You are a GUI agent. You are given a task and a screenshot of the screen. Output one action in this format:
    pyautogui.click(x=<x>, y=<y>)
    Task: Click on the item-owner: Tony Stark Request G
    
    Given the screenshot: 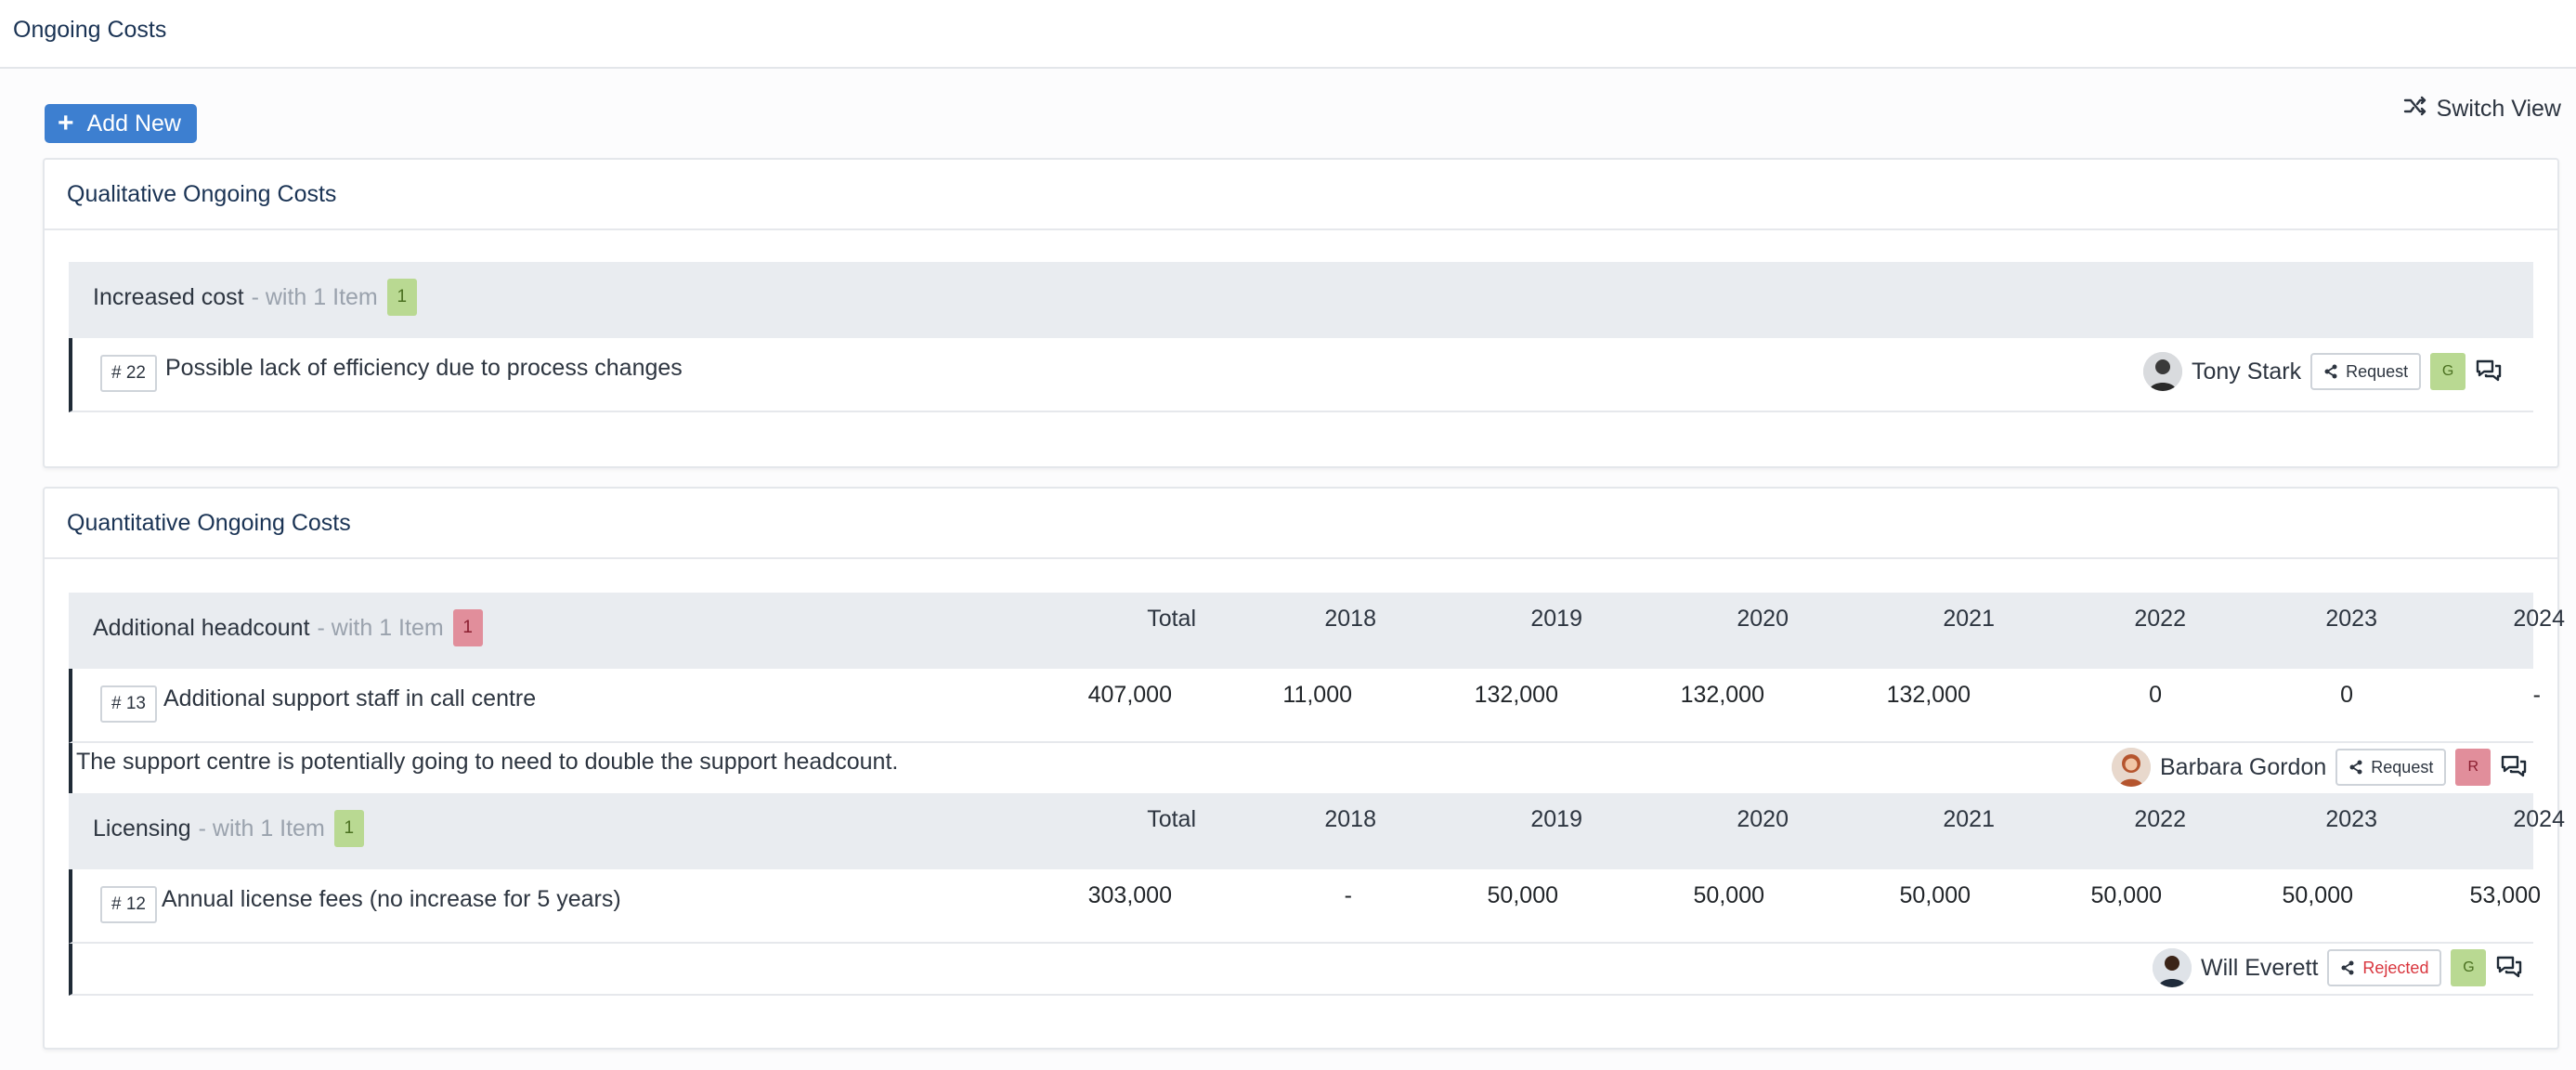 What is the action you would take?
    pyautogui.click(x=2323, y=371)
    